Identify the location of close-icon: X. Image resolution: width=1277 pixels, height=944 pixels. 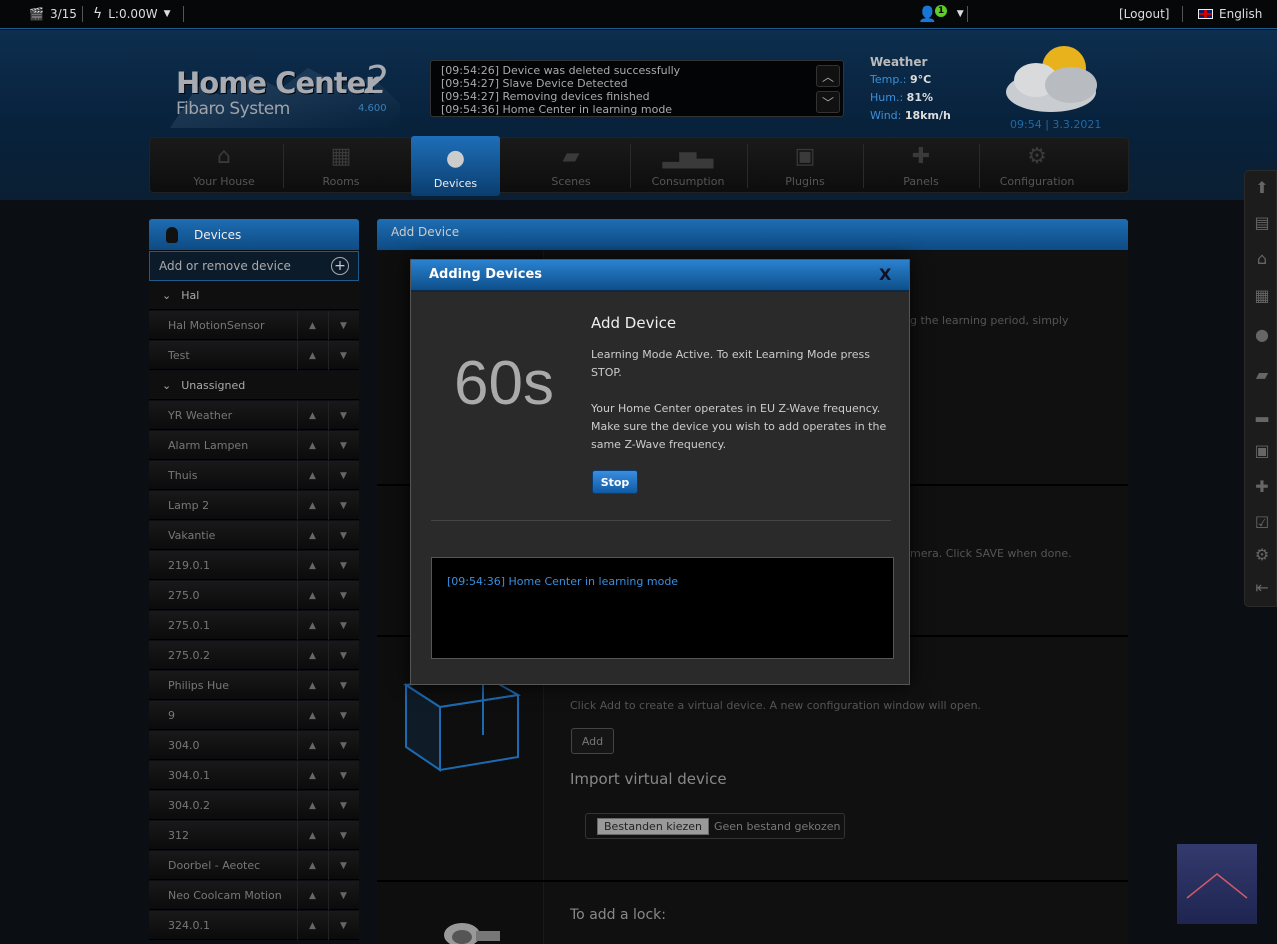
(885, 274).